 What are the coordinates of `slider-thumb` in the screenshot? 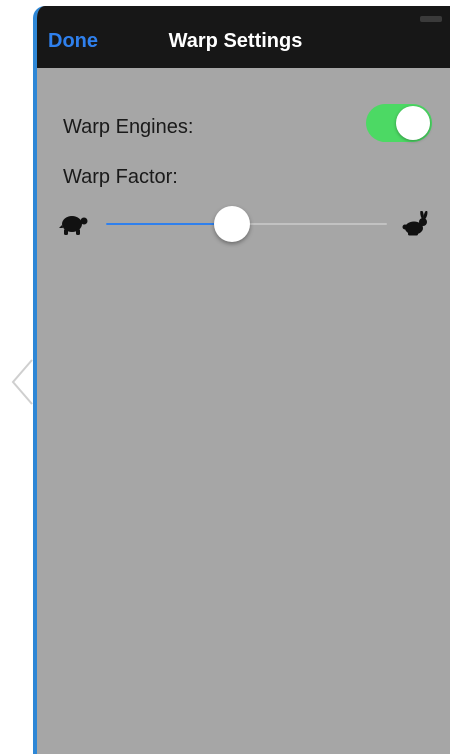 It's located at (232, 224).